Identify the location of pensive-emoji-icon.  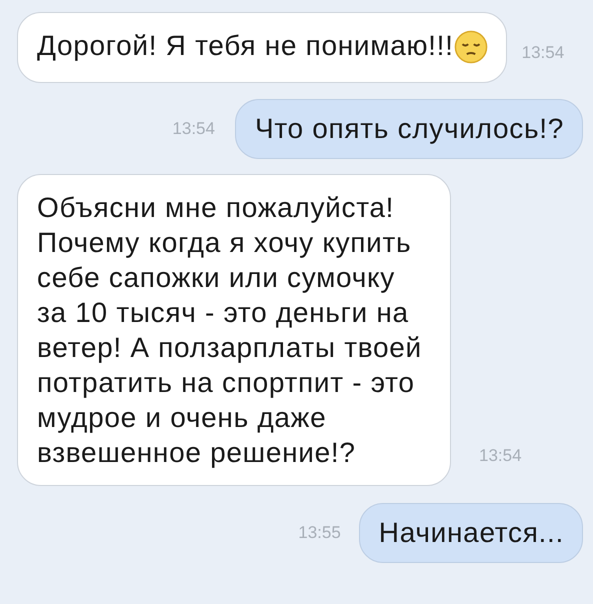
(471, 47).